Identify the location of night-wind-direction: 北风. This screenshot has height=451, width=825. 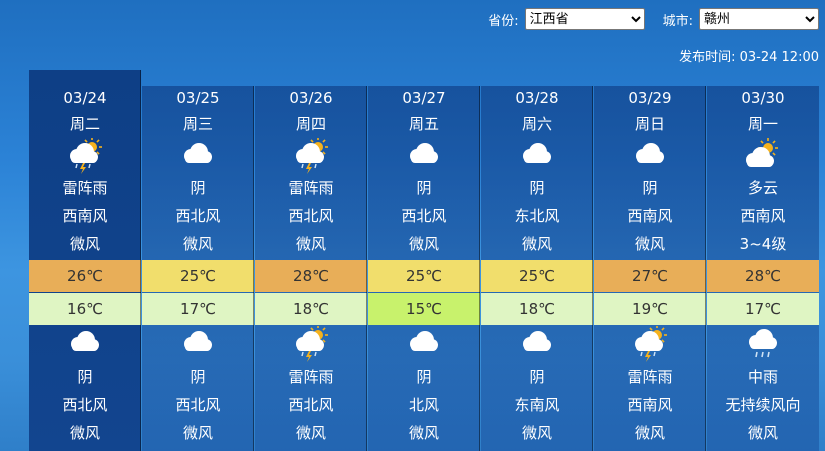
(423, 405).